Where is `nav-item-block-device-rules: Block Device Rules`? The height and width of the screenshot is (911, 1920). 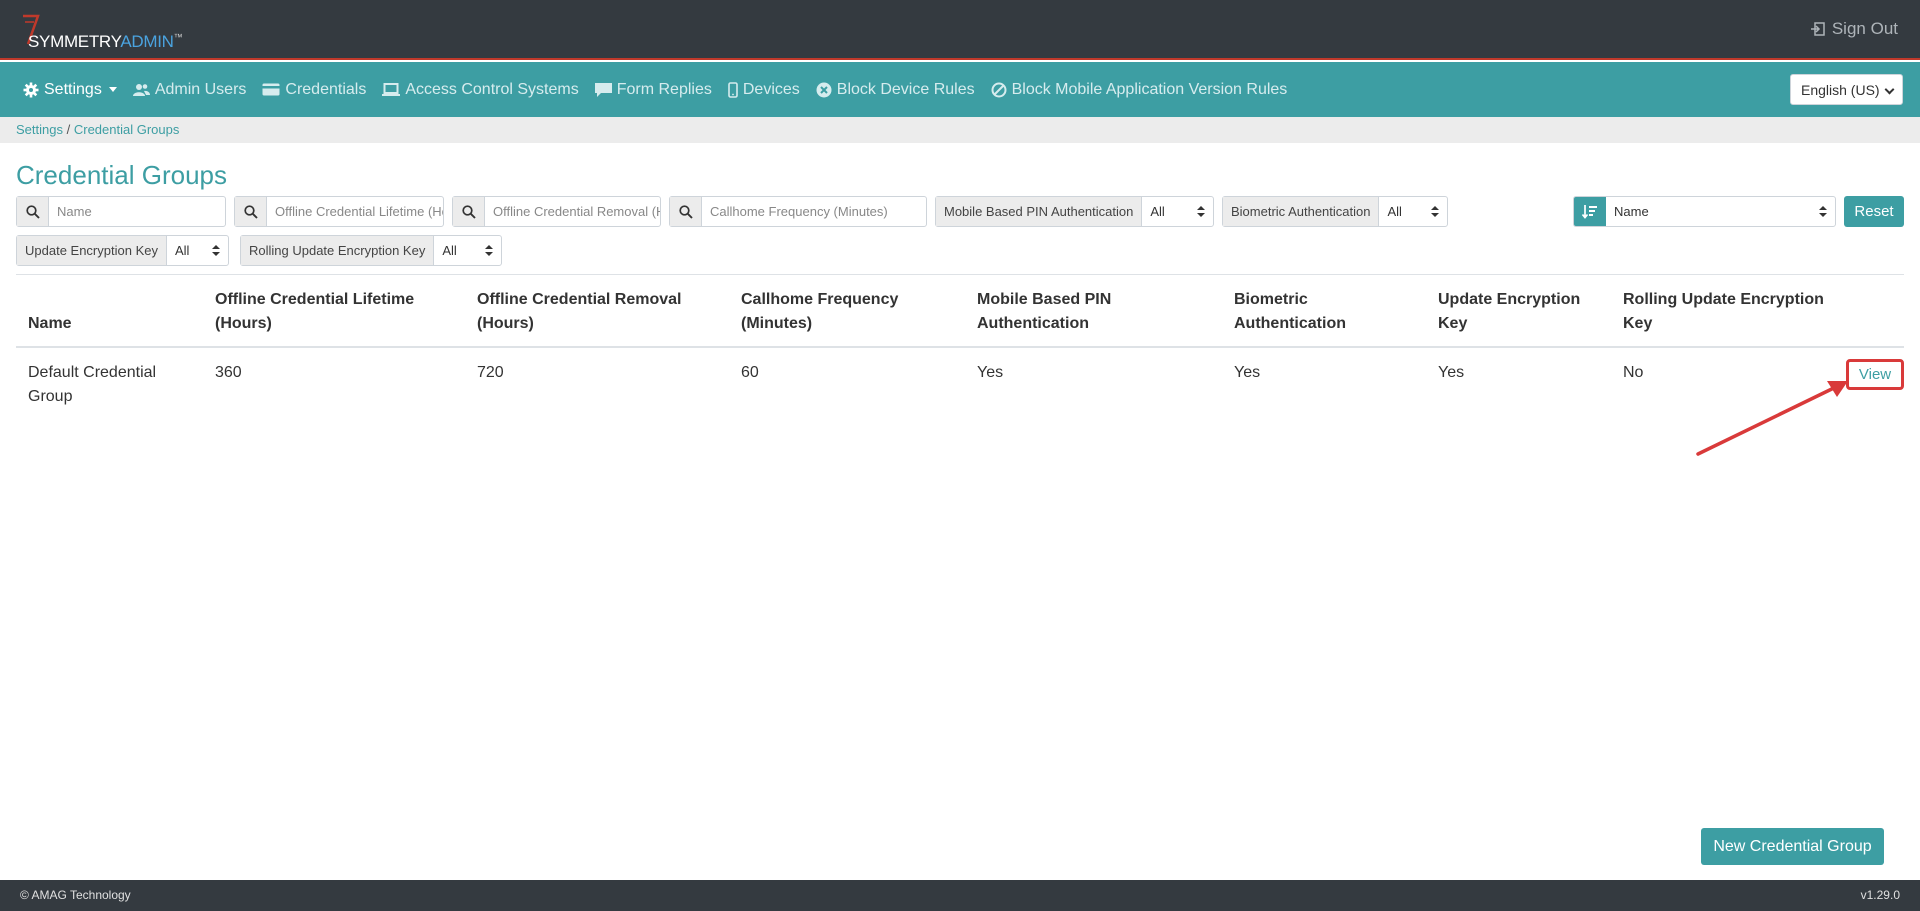 nav-item-block-device-rules: Block Device Rules is located at coordinates (895, 90).